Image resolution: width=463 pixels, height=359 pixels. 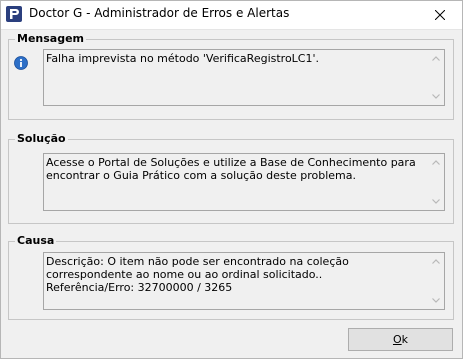 I want to click on mensagem-scrollbar, so click(x=435, y=77).